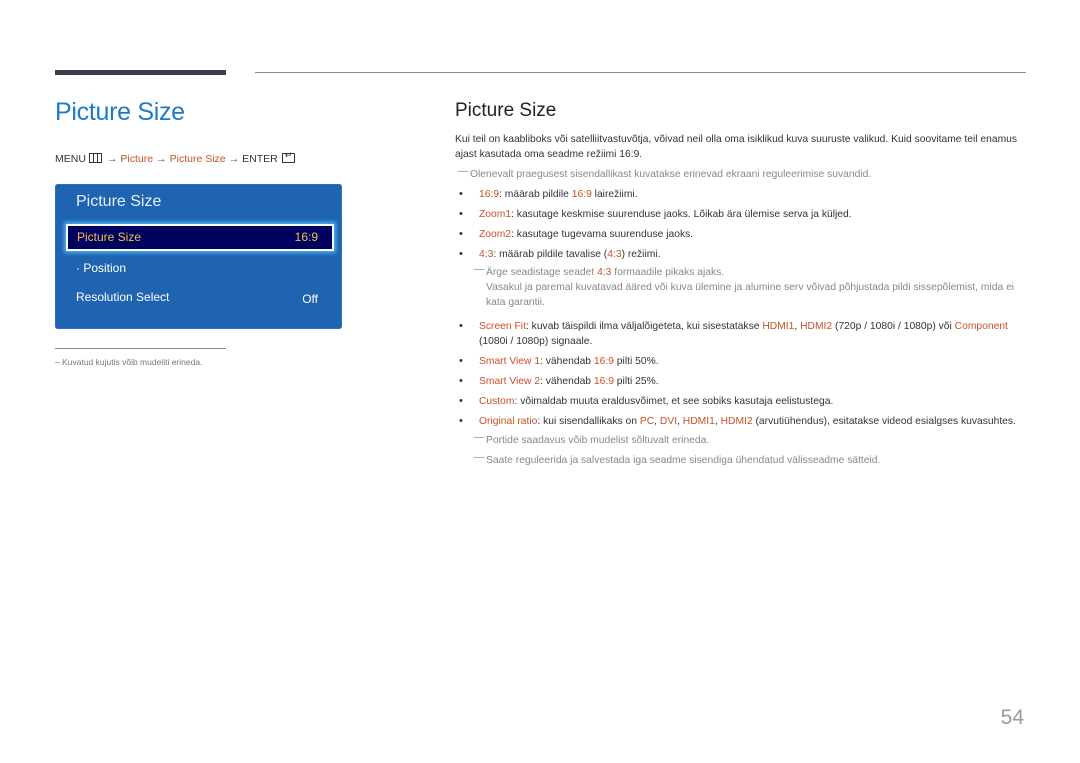 The width and height of the screenshot is (1080, 763). What do you see at coordinates (140, 72) in the screenshot?
I see `header-rule-thick` at bounding box center [140, 72].